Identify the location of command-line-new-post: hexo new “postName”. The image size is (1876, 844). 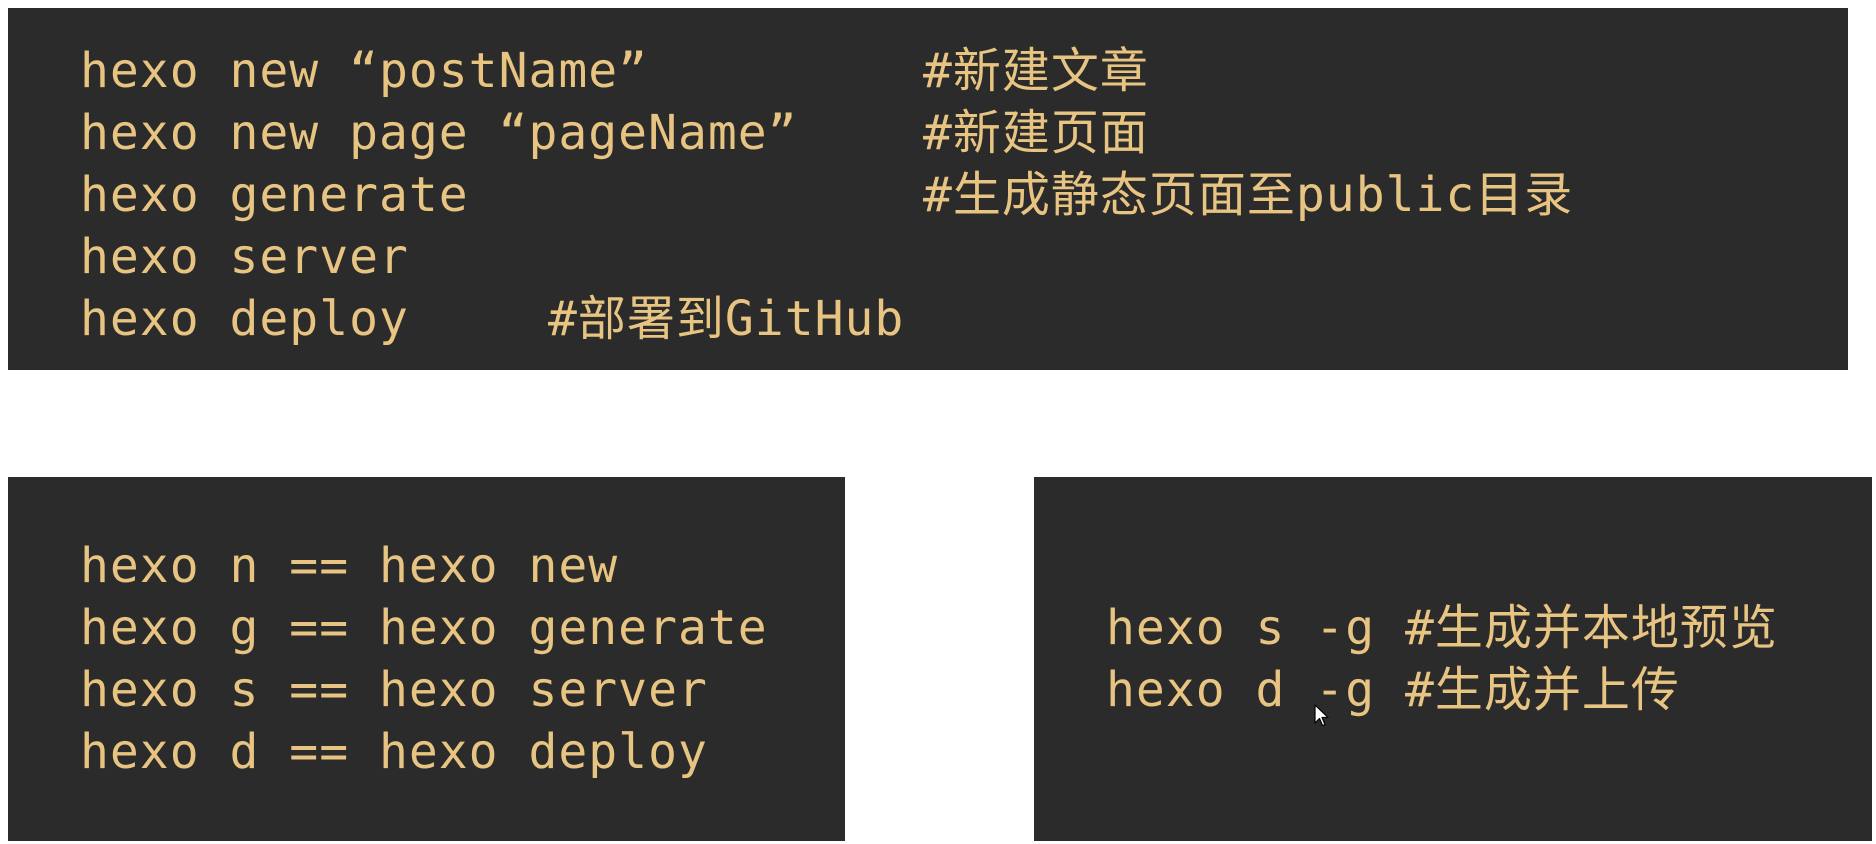
(364, 71).